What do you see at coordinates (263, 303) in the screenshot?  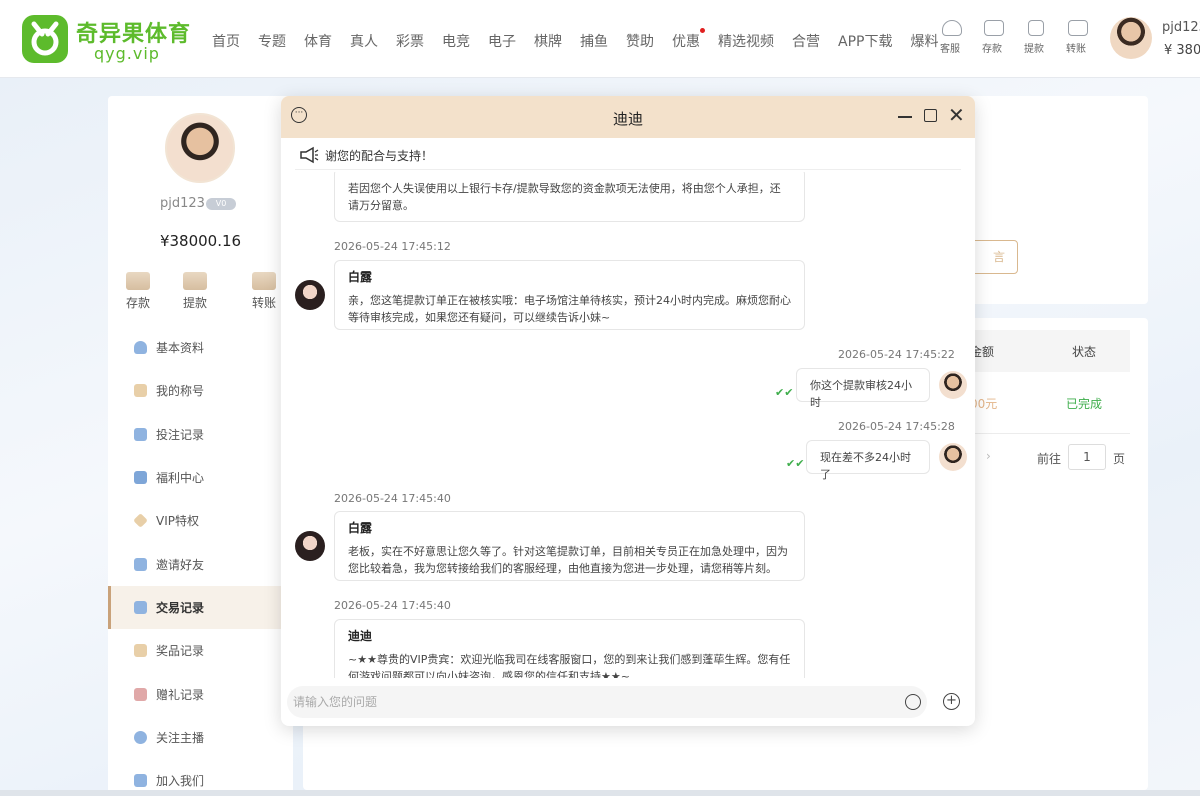 I see `transfer-label: 转账` at bounding box center [263, 303].